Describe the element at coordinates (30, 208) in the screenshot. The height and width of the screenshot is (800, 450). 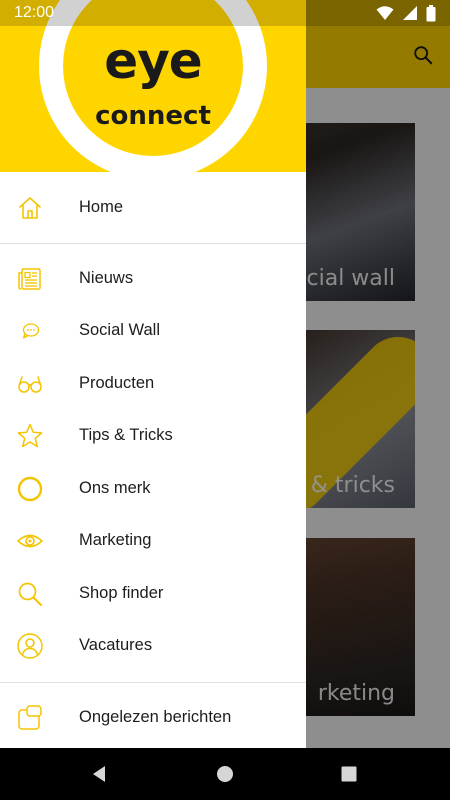
I see `home-icon` at that location.